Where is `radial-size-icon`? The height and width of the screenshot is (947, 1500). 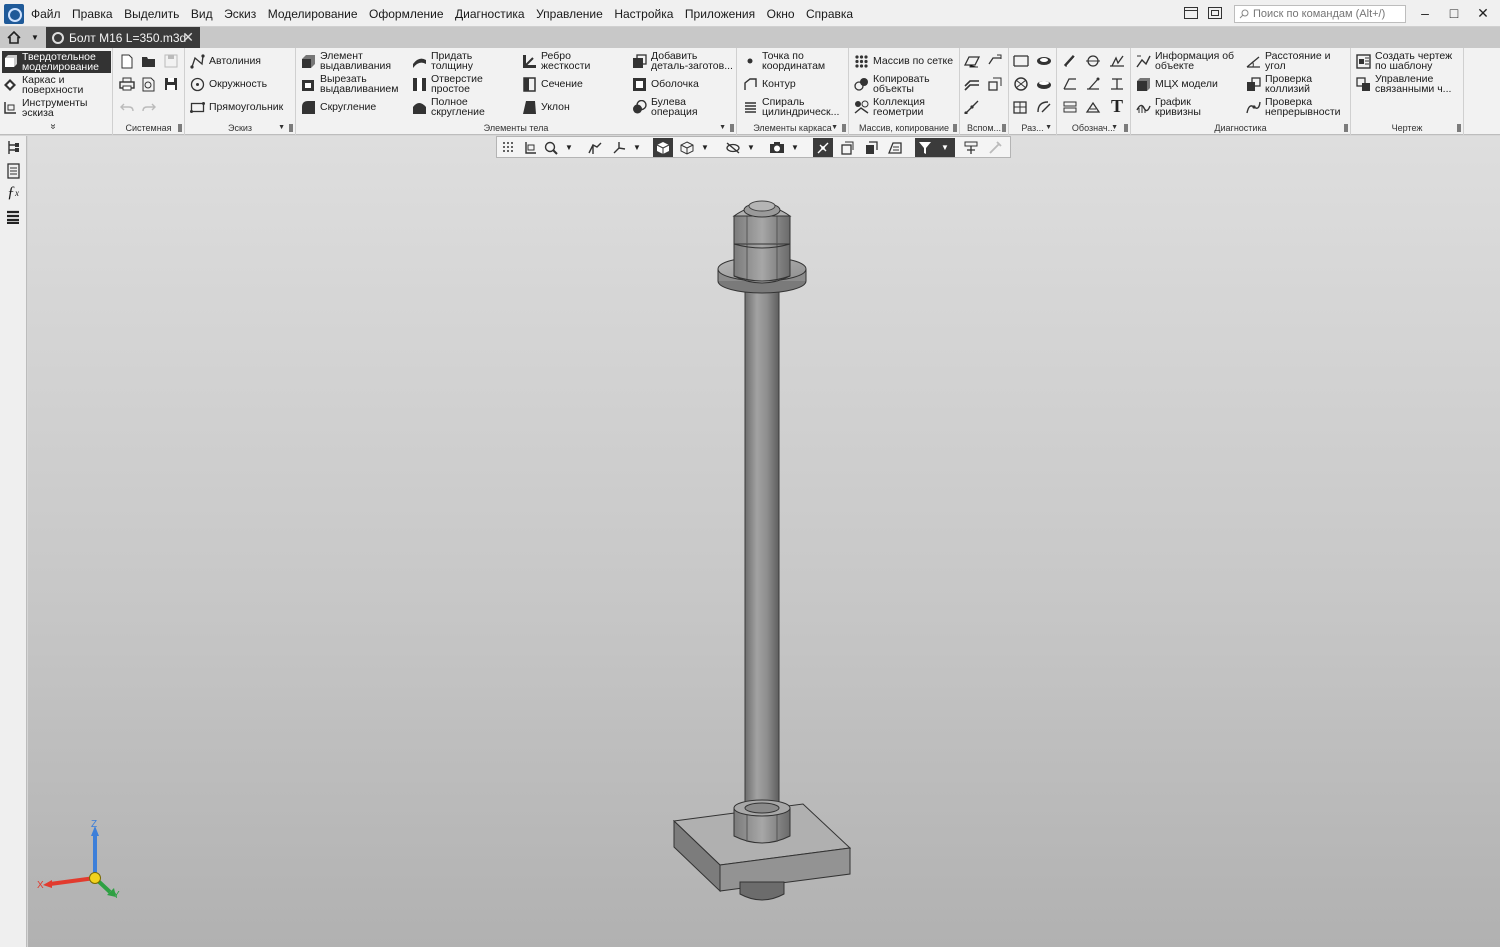 radial-size-icon is located at coordinates (1021, 84).